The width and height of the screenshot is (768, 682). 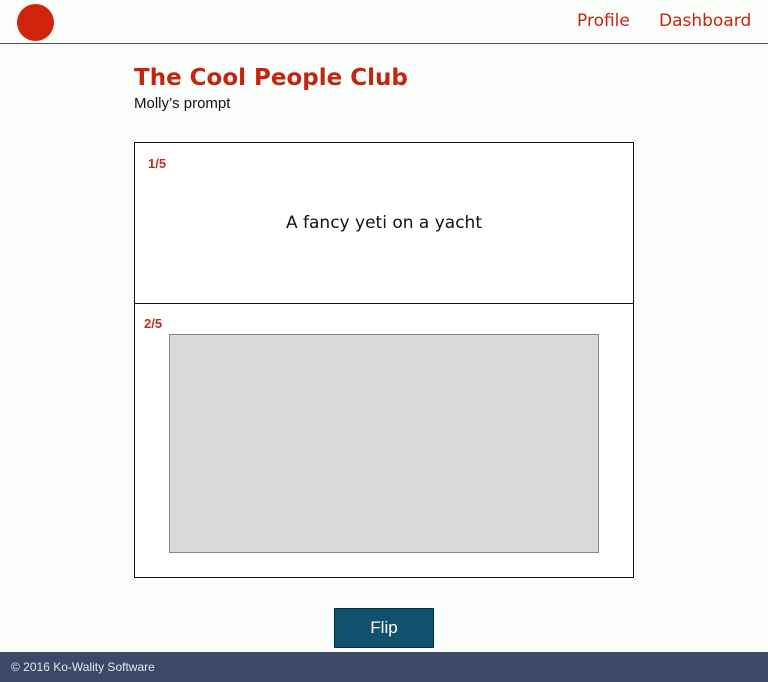 What do you see at coordinates (384, 628) in the screenshot?
I see `flip-button: Flip` at bounding box center [384, 628].